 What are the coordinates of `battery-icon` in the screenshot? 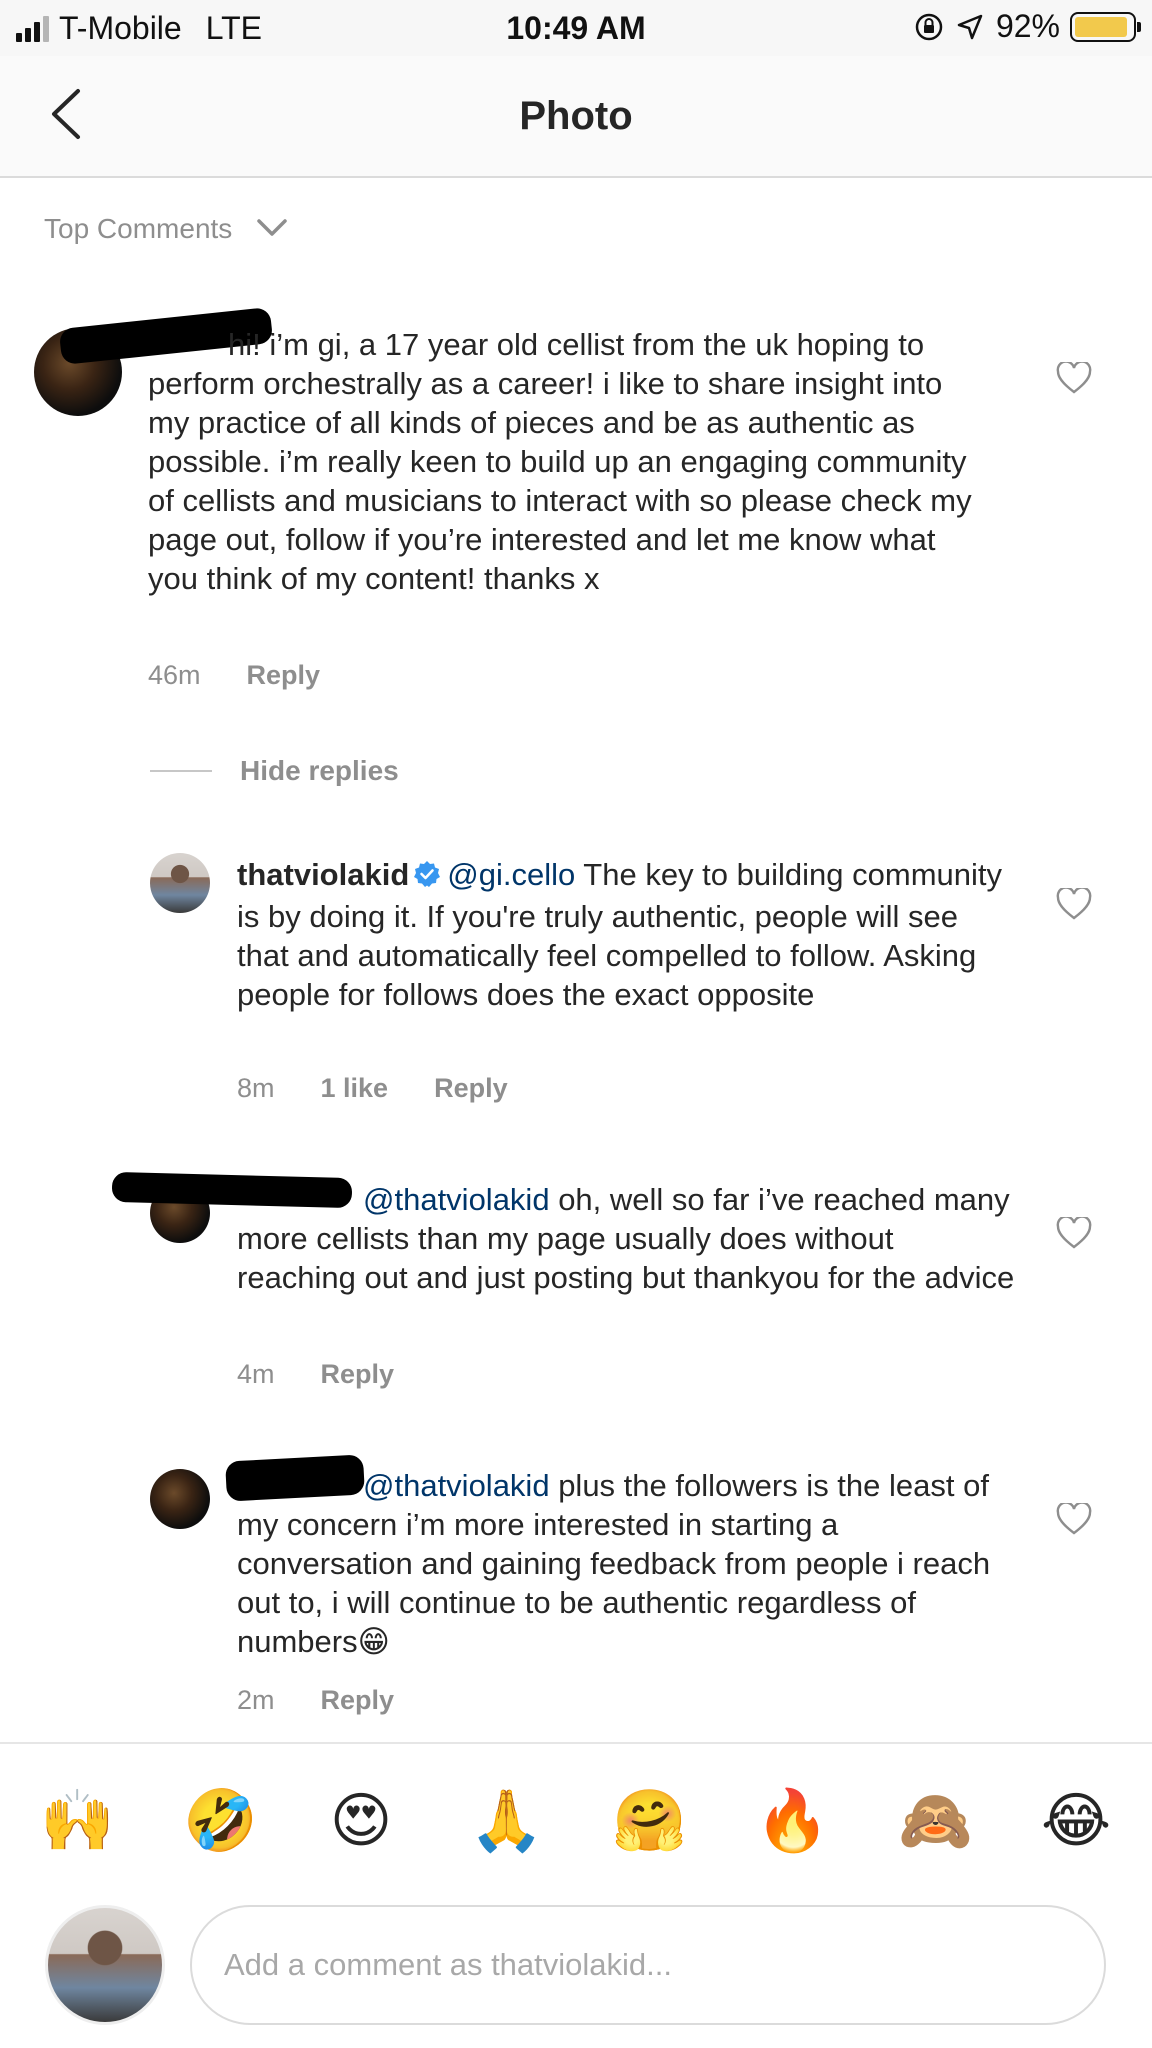 It's located at (1105, 26).